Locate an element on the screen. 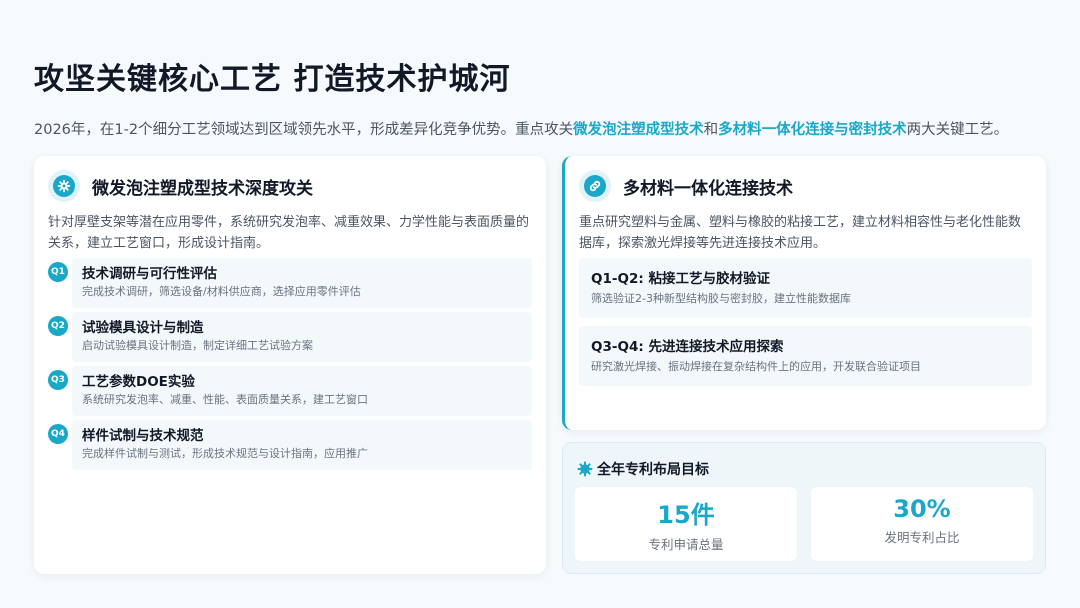 This screenshot has width=1080, height=608. list-item-title: Q3-Q4: 先进连接技术应用探索 is located at coordinates (687, 347).